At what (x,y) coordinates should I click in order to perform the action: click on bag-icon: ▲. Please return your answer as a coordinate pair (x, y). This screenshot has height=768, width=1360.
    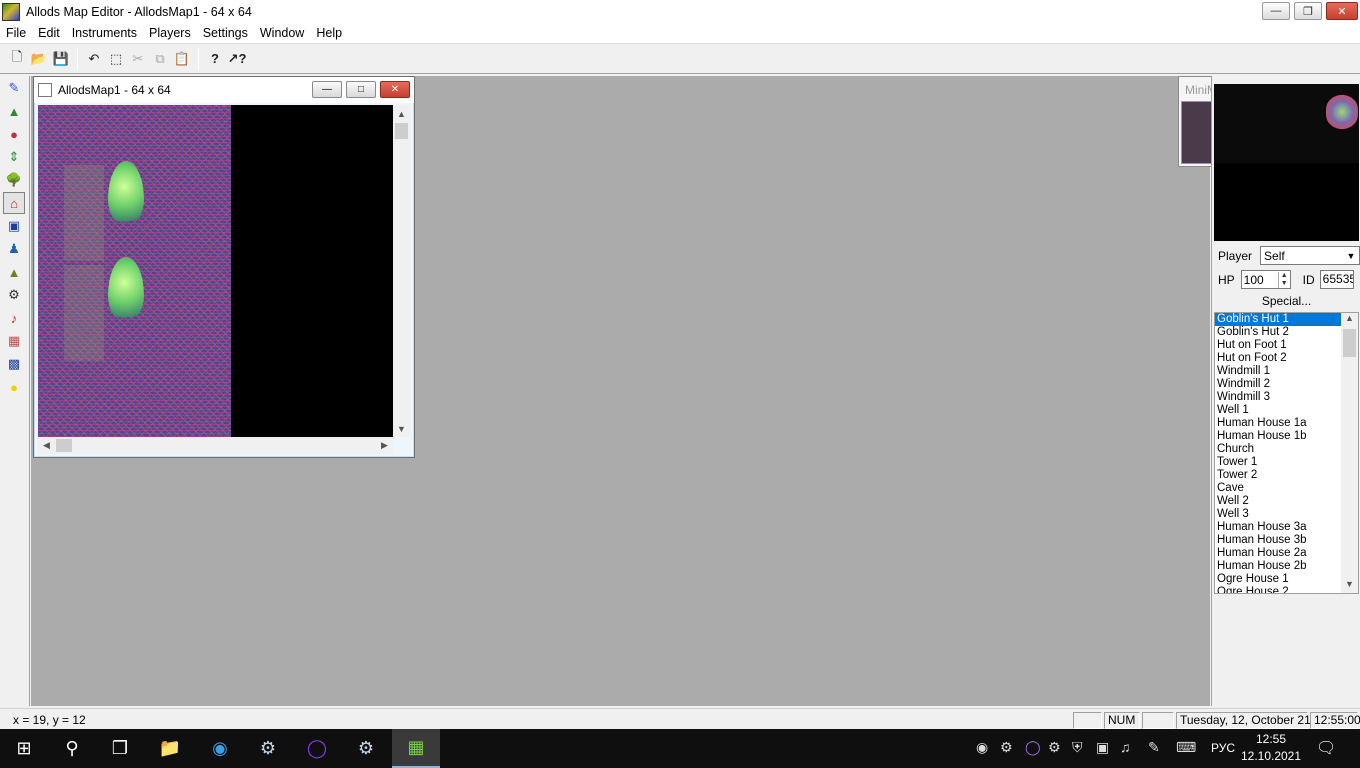
    Looking at the image, I should click on (14, 272).